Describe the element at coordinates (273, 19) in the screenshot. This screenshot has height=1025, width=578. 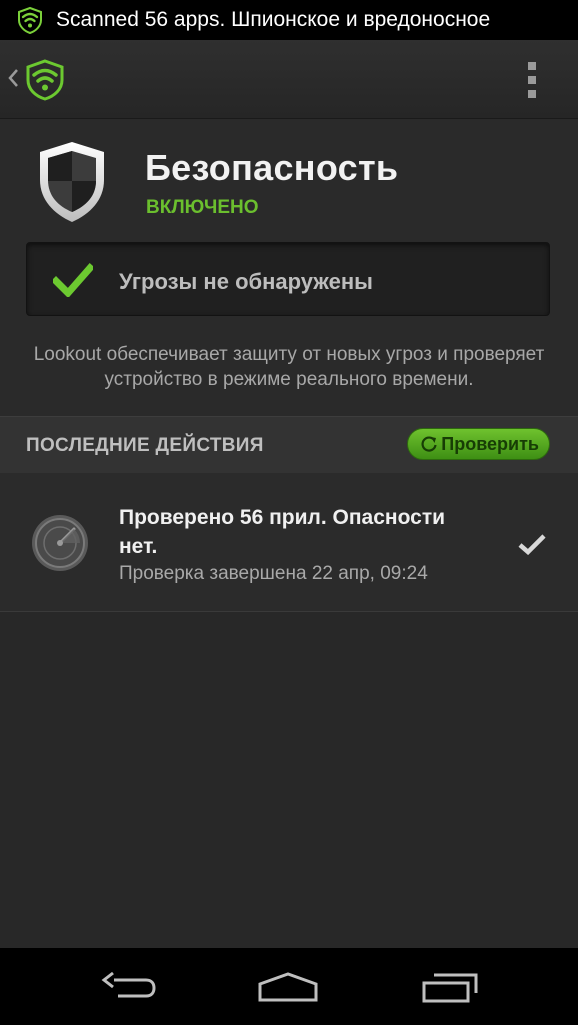
I see `notification-text: Scanned 56 apps. Шпионское и вредоносное` at that location.